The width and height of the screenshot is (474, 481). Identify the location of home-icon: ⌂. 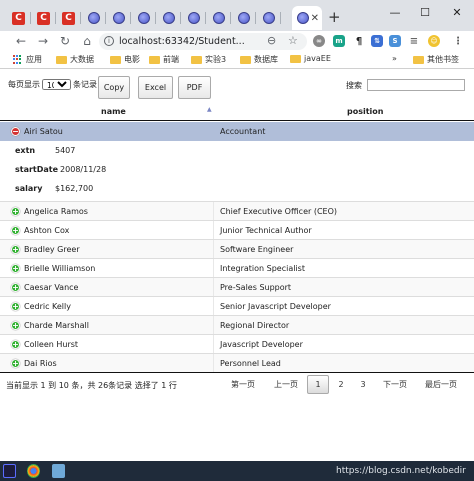
(87, 41).